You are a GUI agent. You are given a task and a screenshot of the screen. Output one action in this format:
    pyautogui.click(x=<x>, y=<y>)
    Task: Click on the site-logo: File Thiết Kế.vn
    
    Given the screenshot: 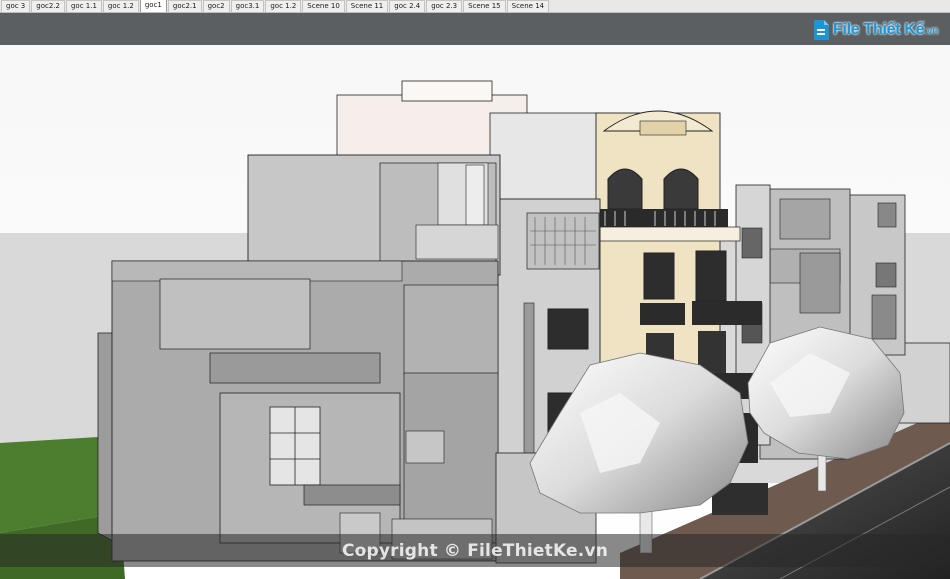 What is the action you would take?
    pyautogui.click(x=875, y=30)
    